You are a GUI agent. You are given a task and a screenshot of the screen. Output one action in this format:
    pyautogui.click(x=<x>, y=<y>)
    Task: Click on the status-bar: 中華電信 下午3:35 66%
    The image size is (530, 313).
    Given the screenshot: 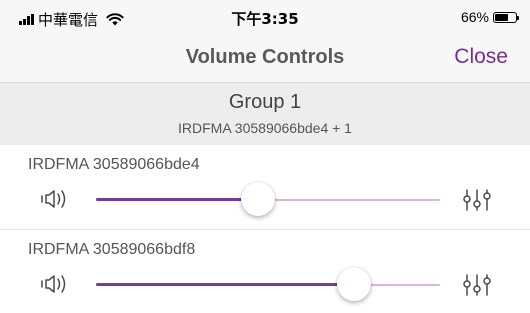 What is the action you would take?
    pyautogui.click(x=265, y=17)
    